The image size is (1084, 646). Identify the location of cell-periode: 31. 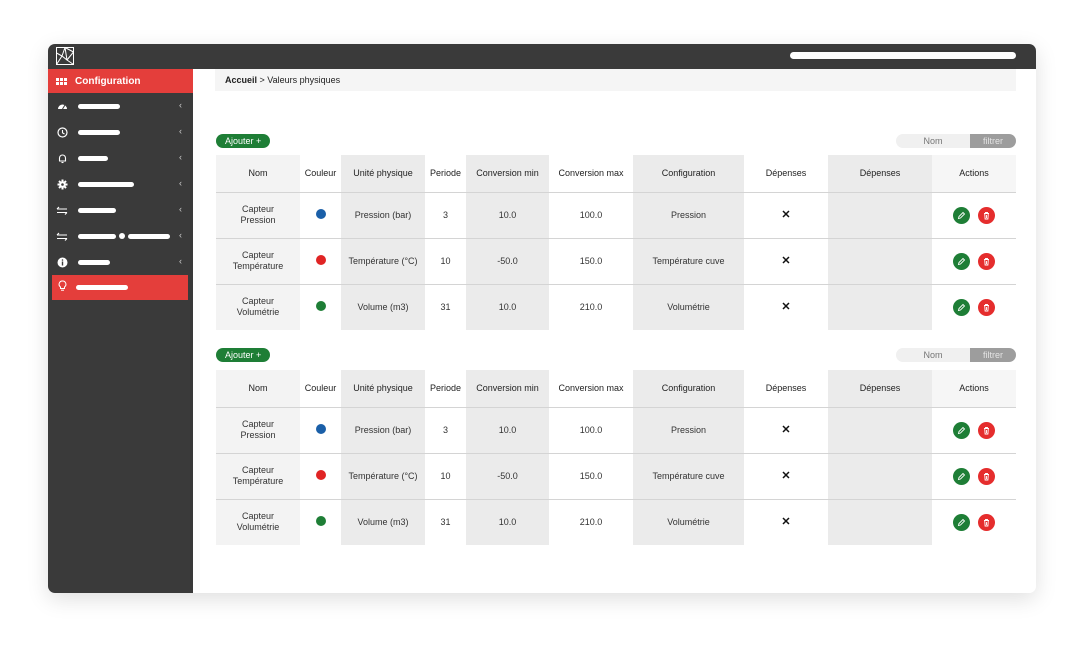
(445, 307).